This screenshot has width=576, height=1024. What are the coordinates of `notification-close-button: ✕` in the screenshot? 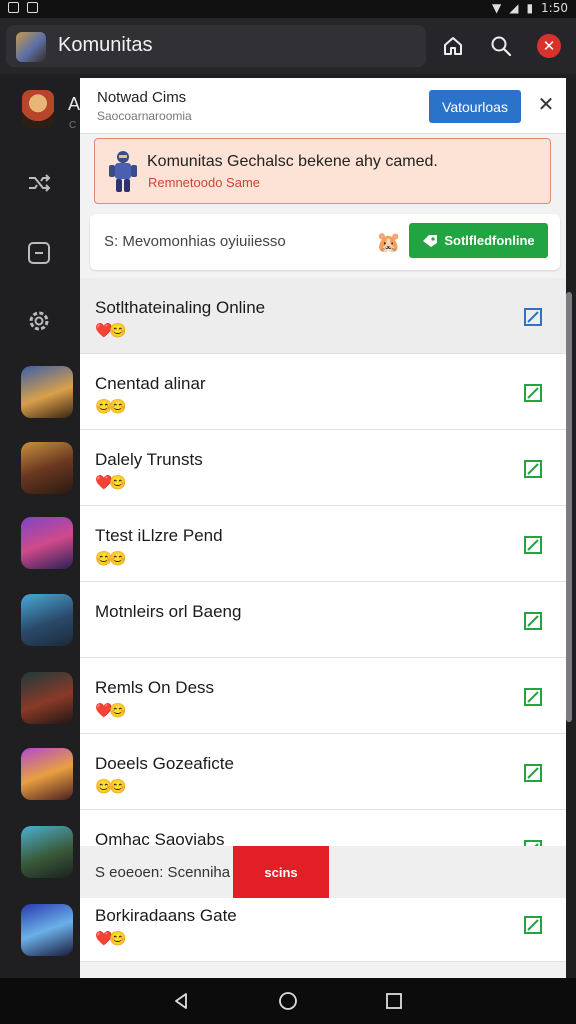 It's located at (546, 104).